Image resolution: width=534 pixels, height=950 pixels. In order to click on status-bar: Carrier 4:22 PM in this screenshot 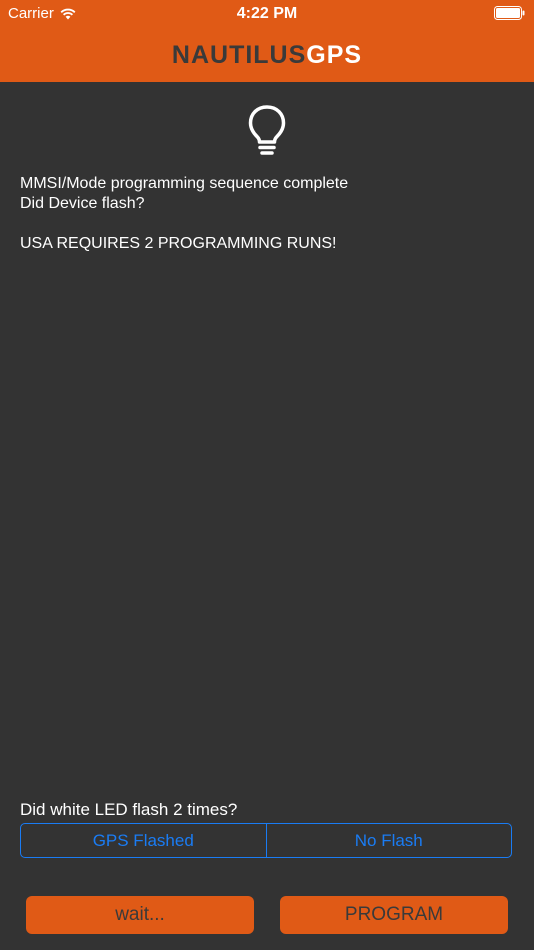, I will do `click(267, 14)`.